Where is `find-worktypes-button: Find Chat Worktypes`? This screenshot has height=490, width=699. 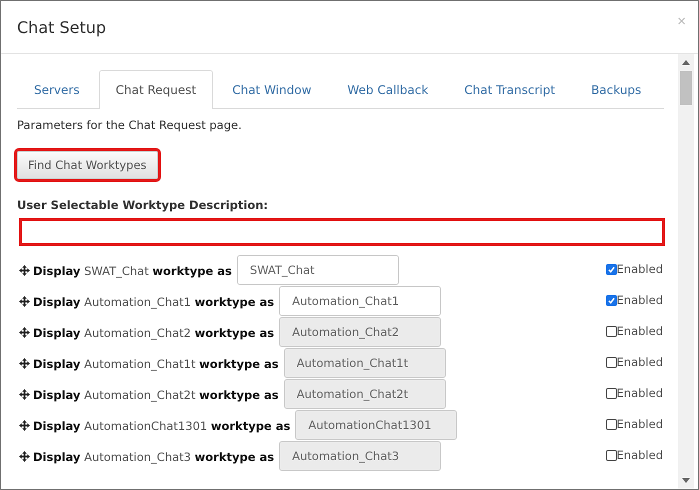 find-worktypes-button: Find Chat Worktypes is located at coordinates (87, 165).